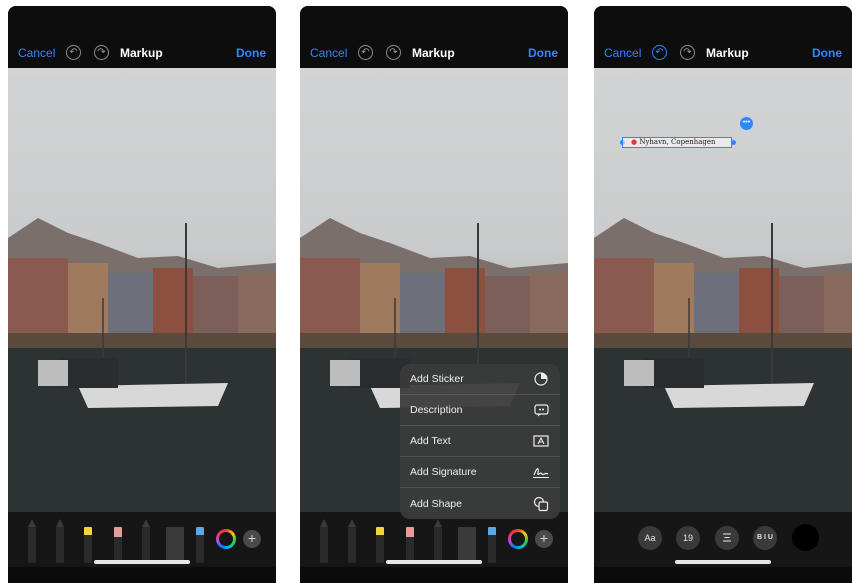  I want to click on font-button: Aa, so click(650, 538).